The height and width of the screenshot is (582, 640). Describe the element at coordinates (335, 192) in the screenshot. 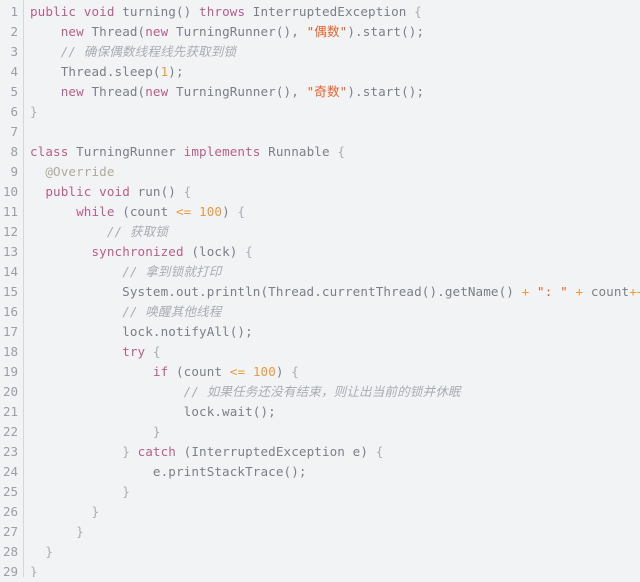

I see `code-line: public void run() {` at that location.